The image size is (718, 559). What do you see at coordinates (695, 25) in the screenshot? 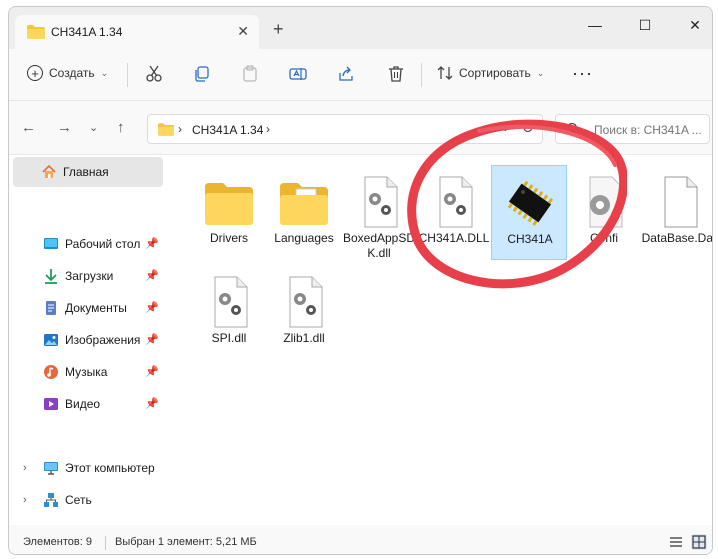
I see `close-window-button: ✕` at bounding box center [695, 25].